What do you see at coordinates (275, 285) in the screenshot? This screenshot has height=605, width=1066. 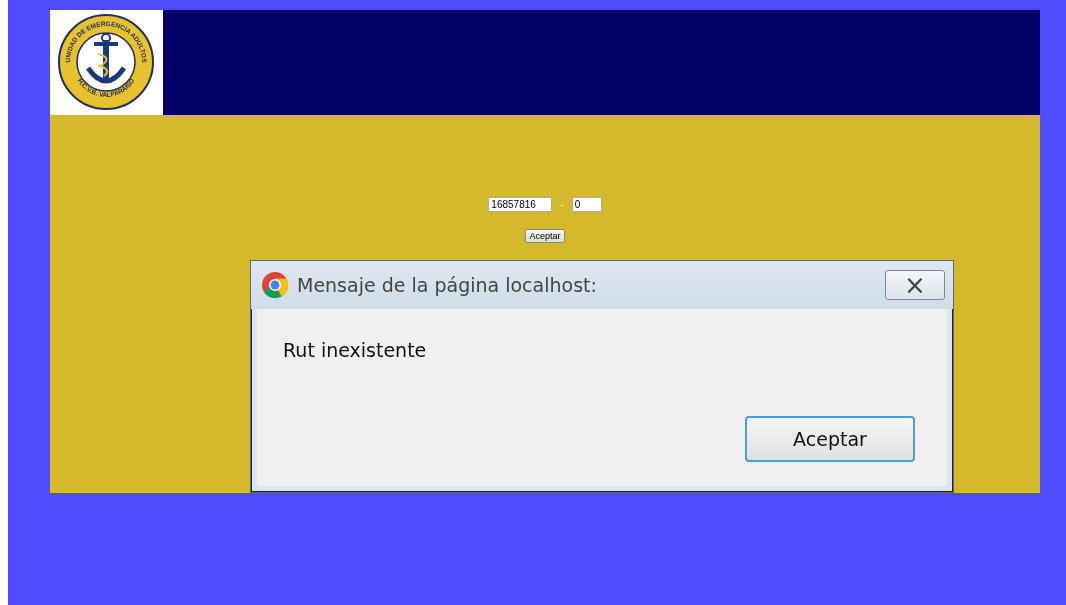 I see `browser-logo-icon` at bounding box center [275, 285].